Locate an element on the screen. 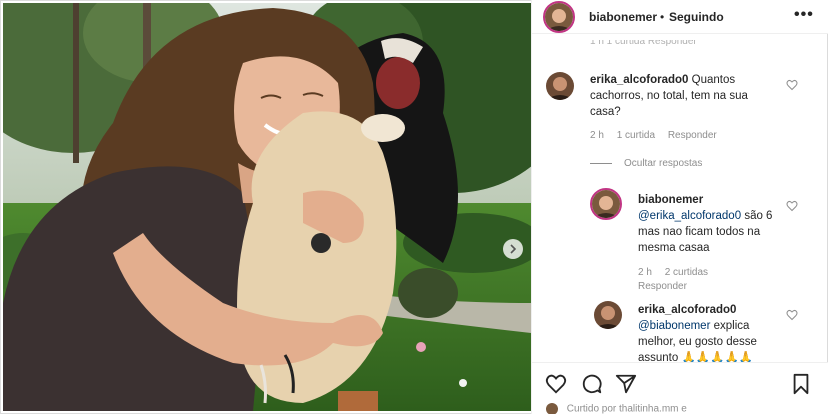 The height and width of the screenshot is (414, 828). bookmark-icon is located at coordinates (801, 384).